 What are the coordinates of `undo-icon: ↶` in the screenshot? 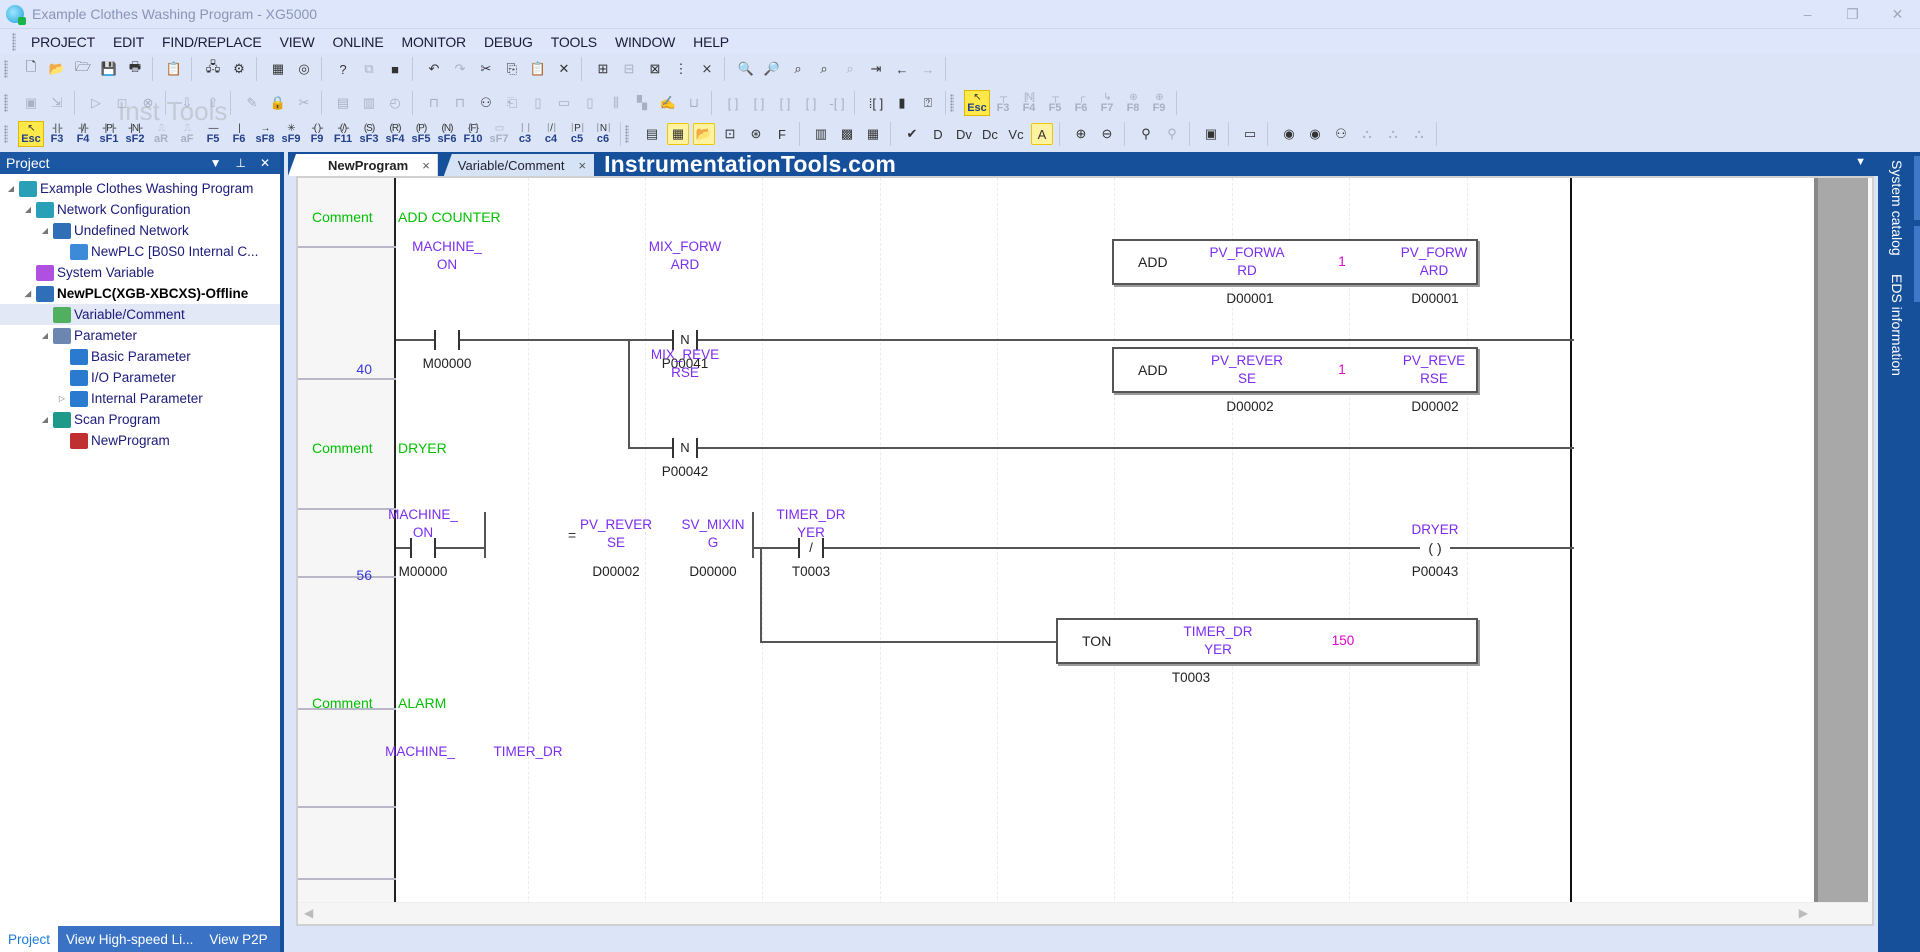 It's located at (434, 69).